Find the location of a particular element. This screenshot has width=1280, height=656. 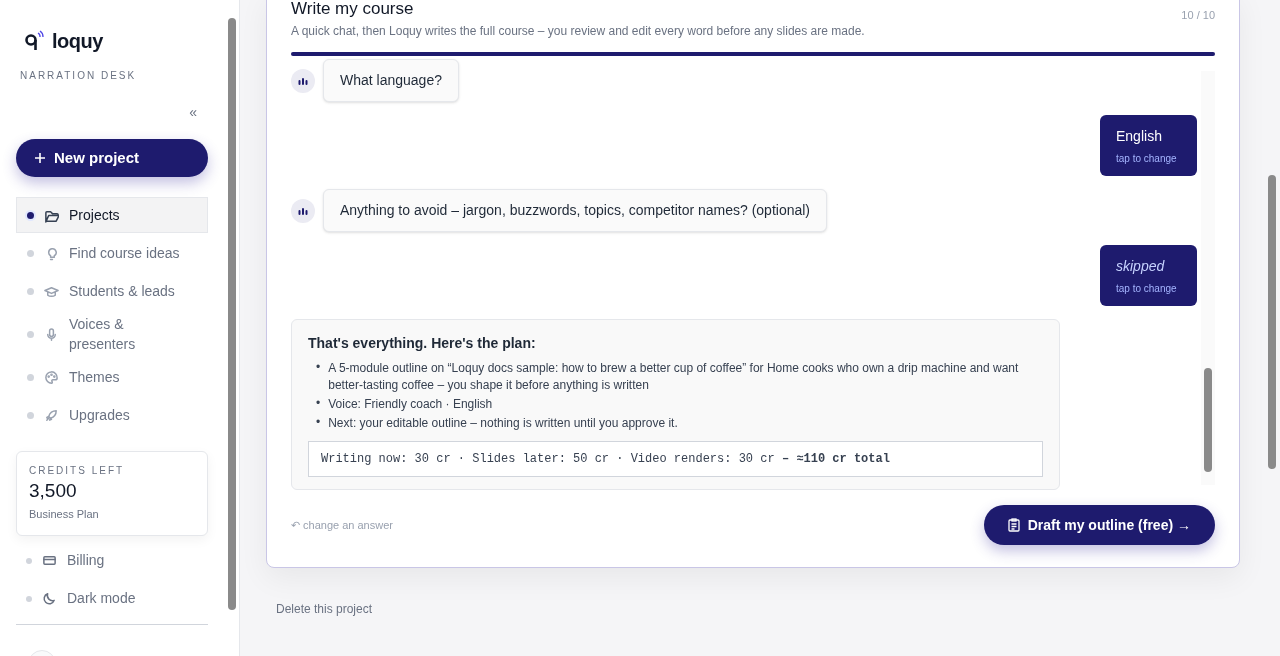

nav-item: Projects is located at coordinates (112, 215).